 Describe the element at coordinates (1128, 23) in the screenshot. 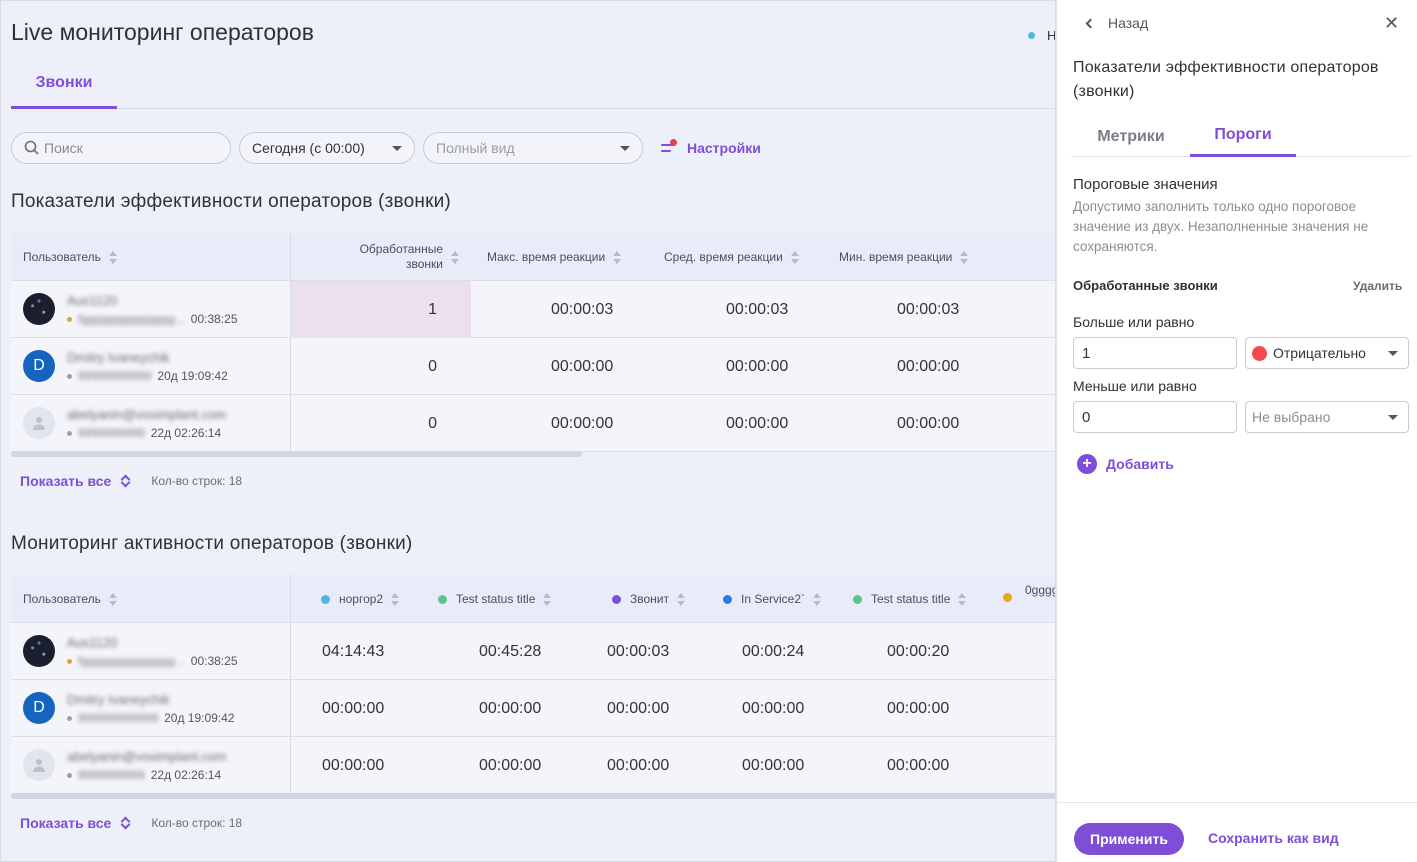

I see `back-label: Назад` at that location.